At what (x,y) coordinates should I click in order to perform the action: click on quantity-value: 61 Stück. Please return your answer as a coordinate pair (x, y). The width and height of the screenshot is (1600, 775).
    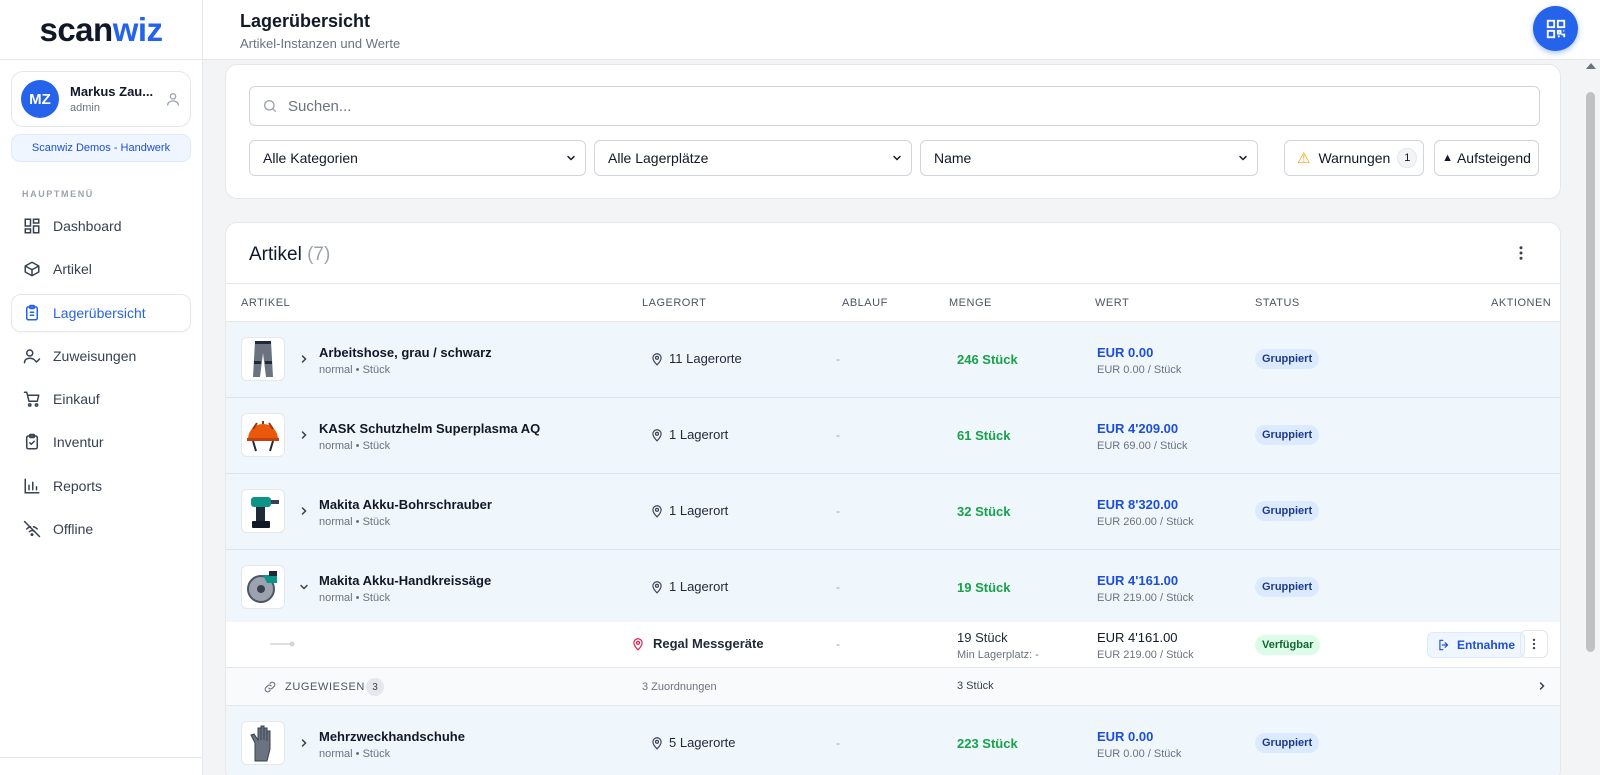
    Looking at the image, I should click on (984, 435).